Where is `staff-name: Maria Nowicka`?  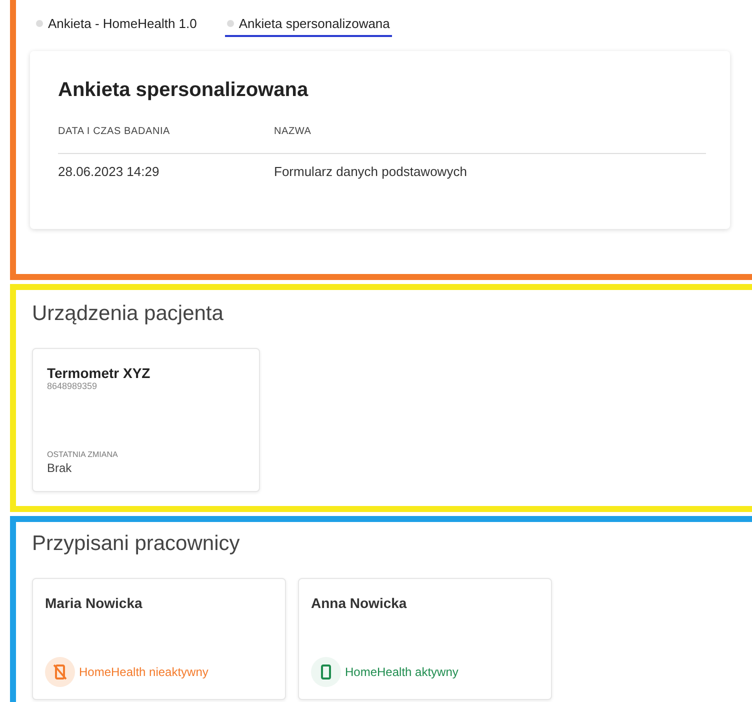
staff-name: Maria Nowicka is located at coordinates (94, 603).